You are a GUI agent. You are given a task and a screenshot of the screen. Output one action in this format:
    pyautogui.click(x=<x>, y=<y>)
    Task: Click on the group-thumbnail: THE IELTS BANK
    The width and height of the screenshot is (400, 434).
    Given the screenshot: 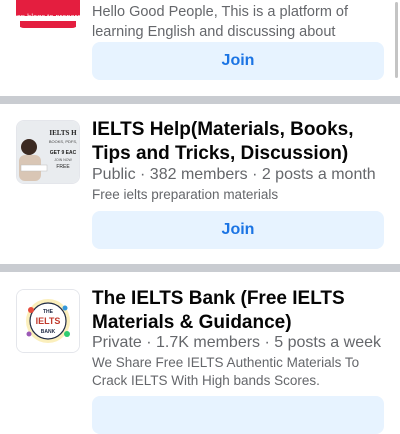 What is the action you would take?
    pyautogui.click(x=48, y=321)
    